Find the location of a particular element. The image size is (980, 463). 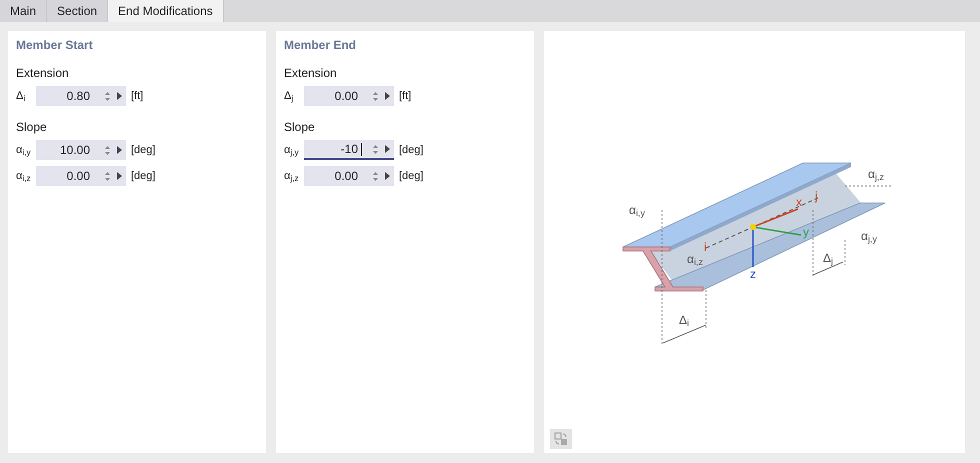

diagram-label: α$_{i,y}$ is located at coordinates (637, 210).